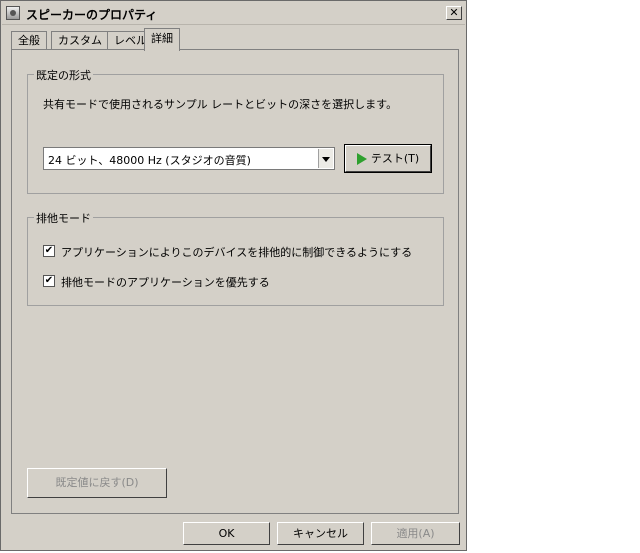 The width and height of the screenshot is (640, 553). I want to click on speaker-icon, so click(13, 13).